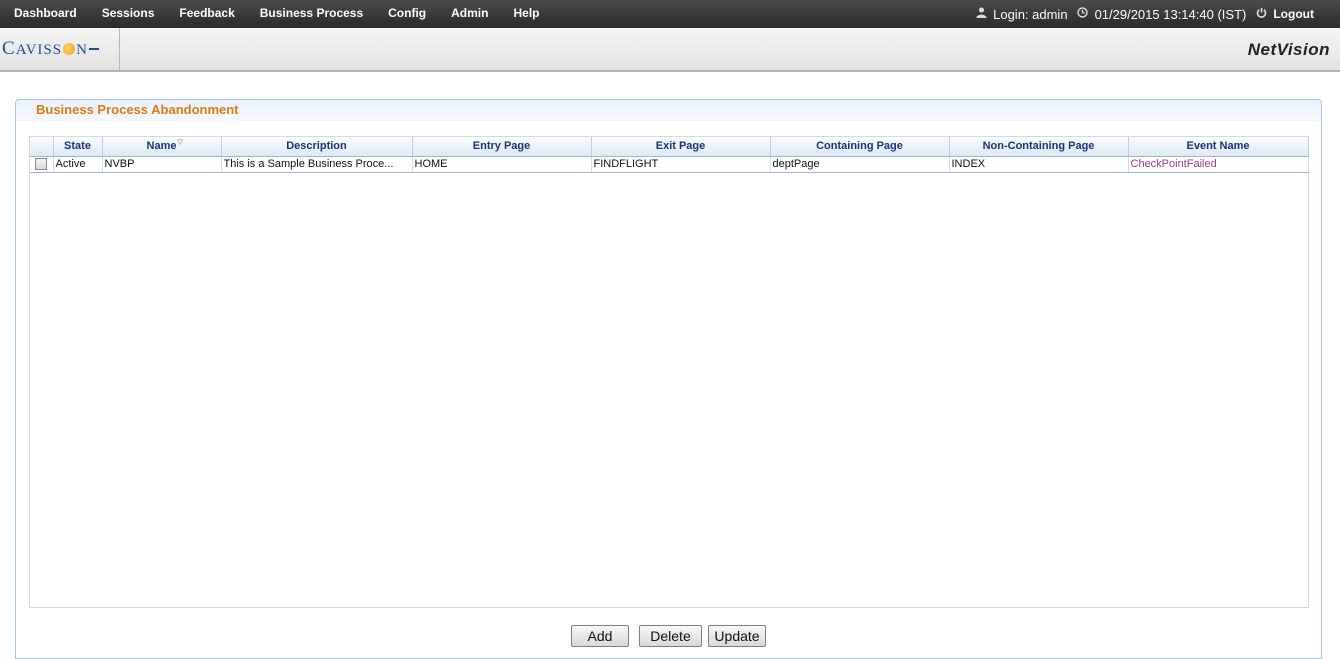 The image size is (1340, 659). Describe the element at coordinates (860, 147) in the screenshot. I see `column-header-containing-page: Containing Page` at that location.